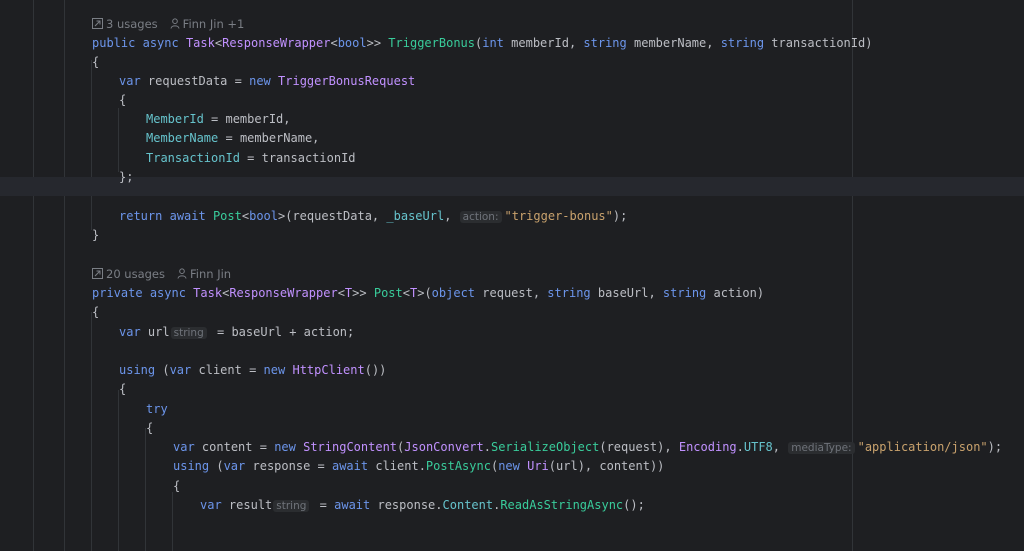 This screenshot has height=551, width=1024. Describe the element at coordinates (707, 447) in the screenshot. I see `type-name: Encoding` at that location.